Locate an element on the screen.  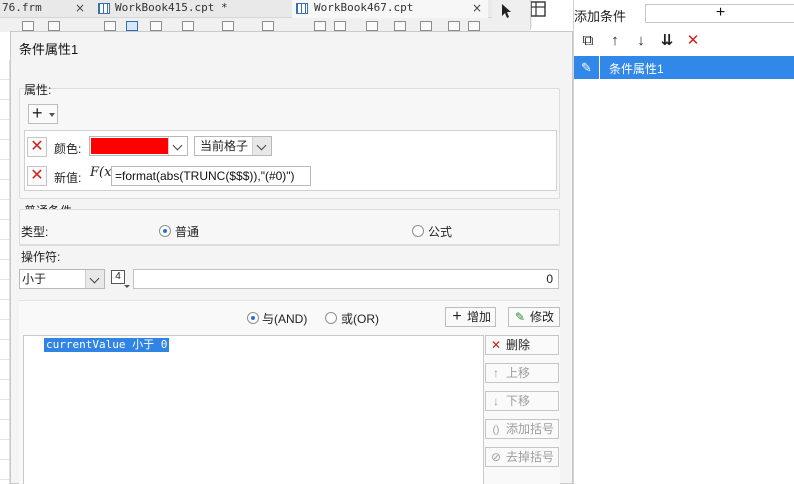
close-icon: ✕ is located at coordinates (496, 345).